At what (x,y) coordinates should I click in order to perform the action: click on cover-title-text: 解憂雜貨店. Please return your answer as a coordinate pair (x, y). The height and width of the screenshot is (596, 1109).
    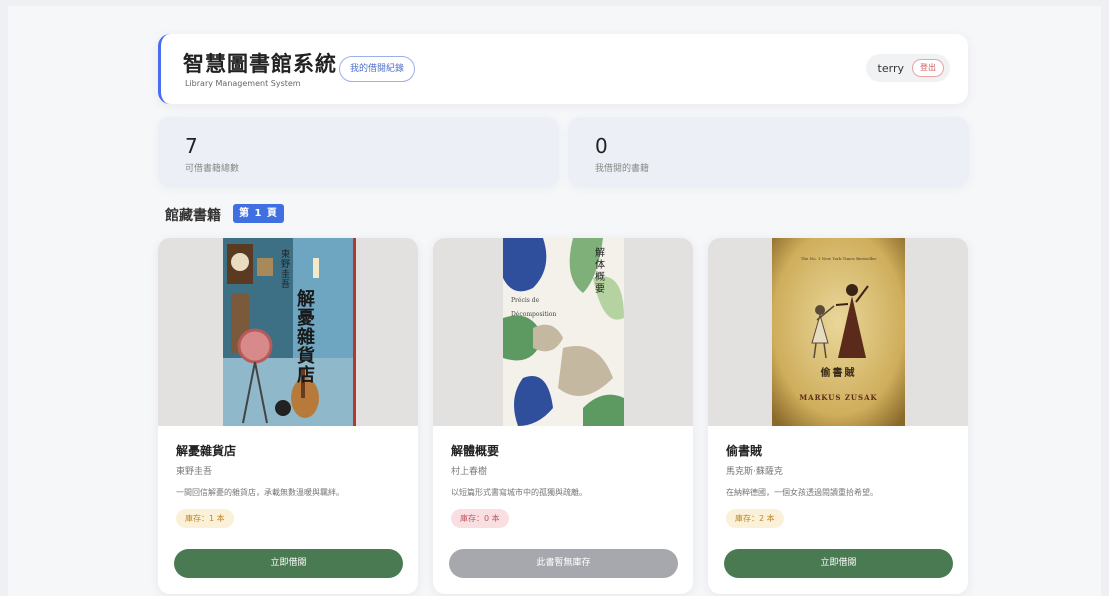
    Looking at the image, I should click on (306, 337).